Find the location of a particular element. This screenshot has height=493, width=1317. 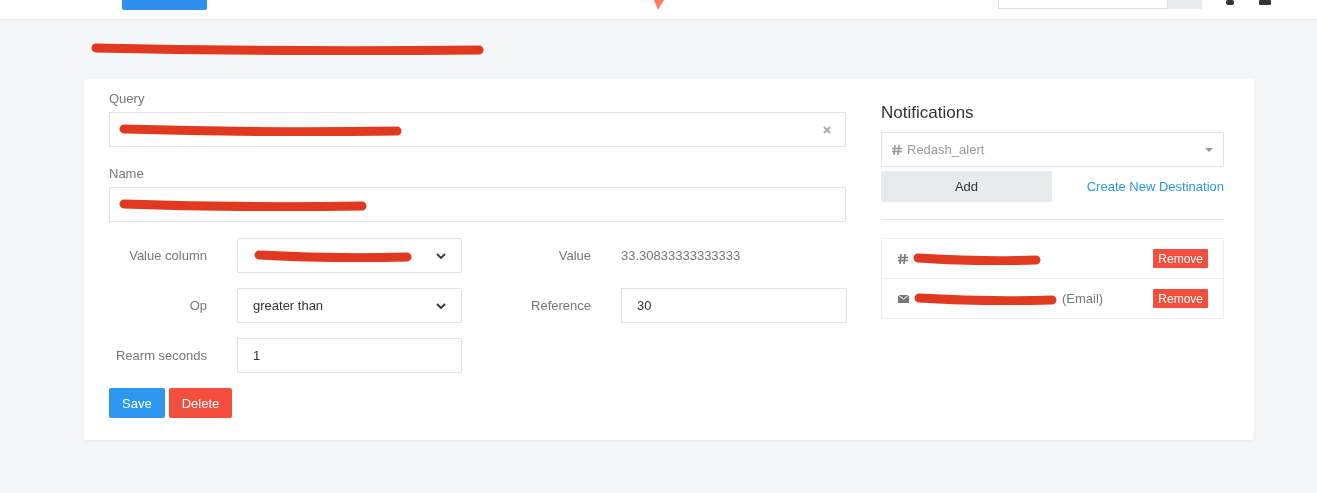

caret-icon is located at coordinates (1209, 149).